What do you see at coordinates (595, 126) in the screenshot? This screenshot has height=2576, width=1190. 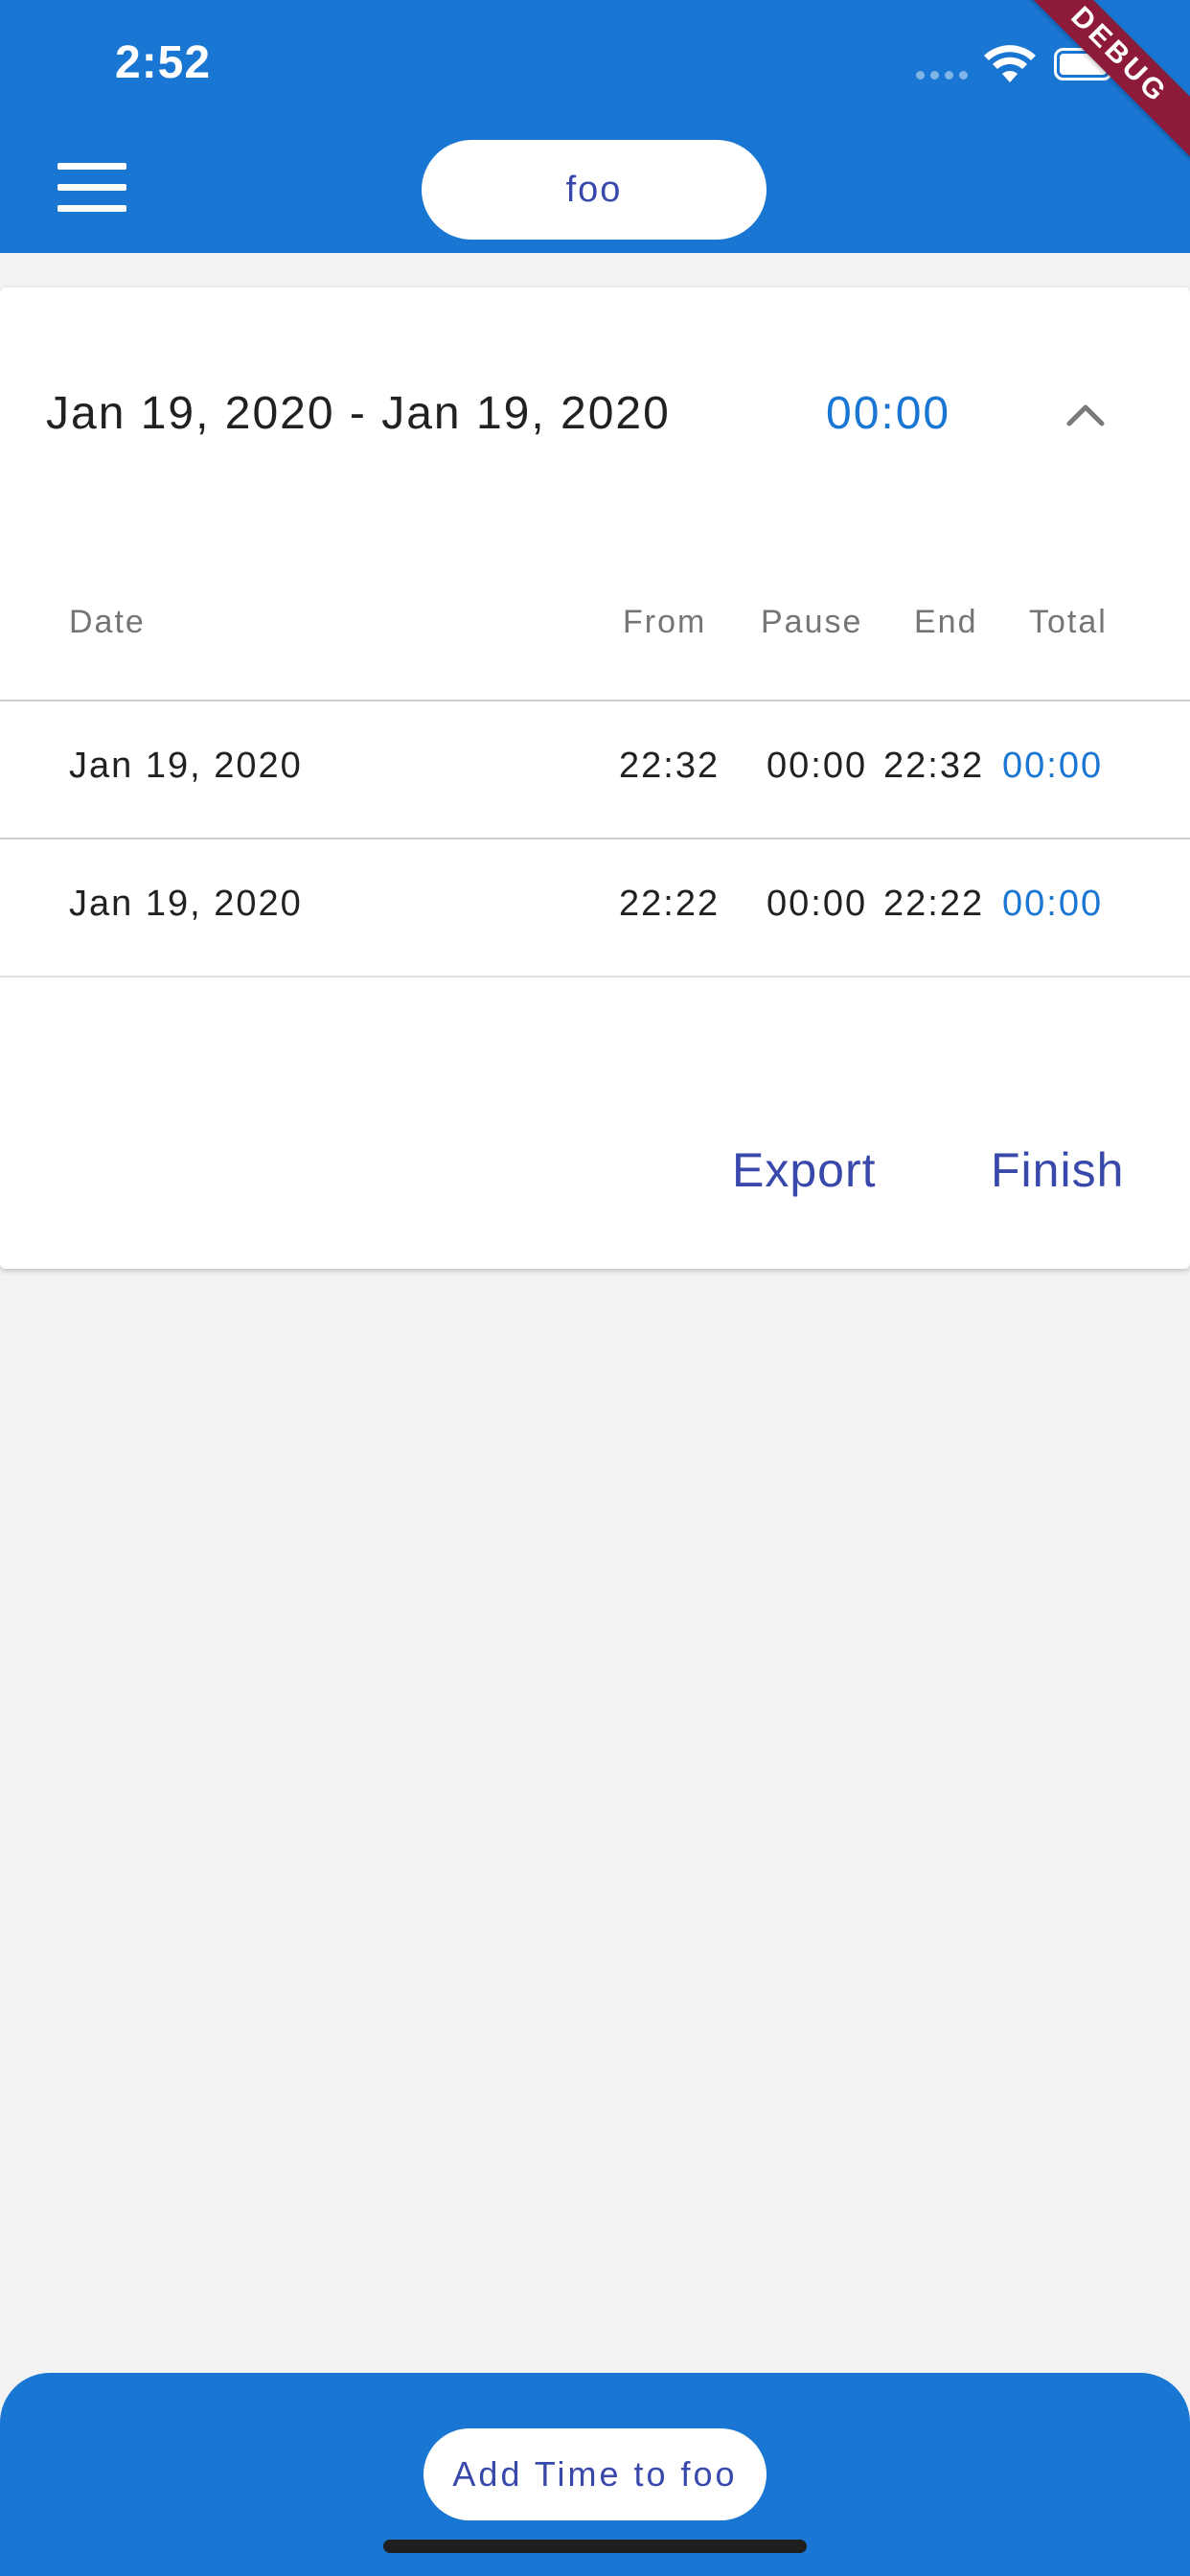 I see `app-bar: 2:52 DEBUG foo` at bounding box center [595, 126].